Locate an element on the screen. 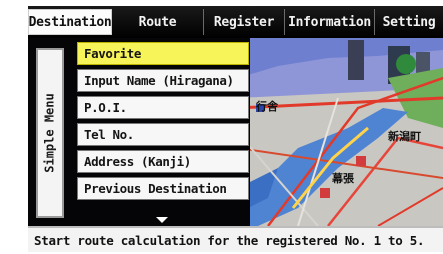  simple-menu-label: Simple Menu is located at coordinates (50, 133).